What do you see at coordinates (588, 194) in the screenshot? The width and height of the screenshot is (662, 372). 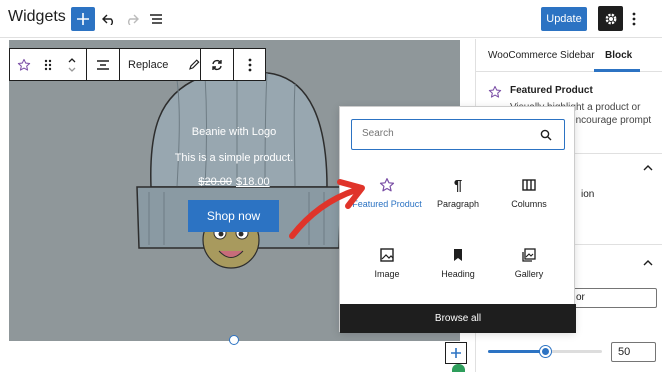 I see `panel-partial-text: ion` at bounding box center [588, 194].